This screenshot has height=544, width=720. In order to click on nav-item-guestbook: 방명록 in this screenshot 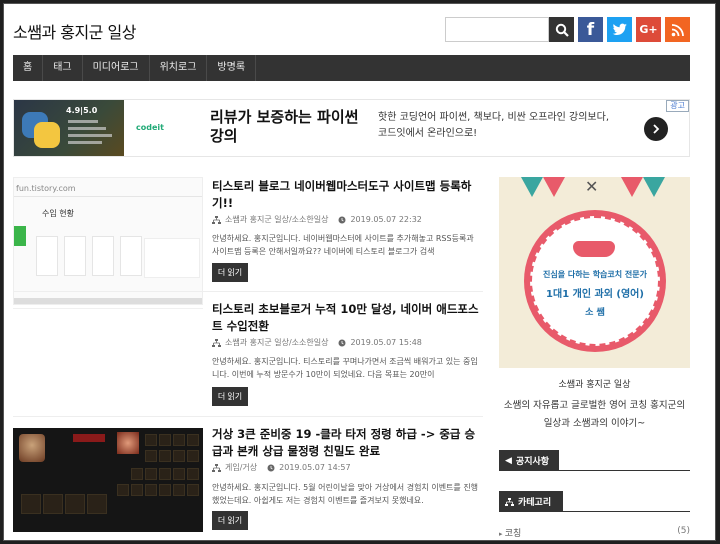, I will do `click(232, 68)`.